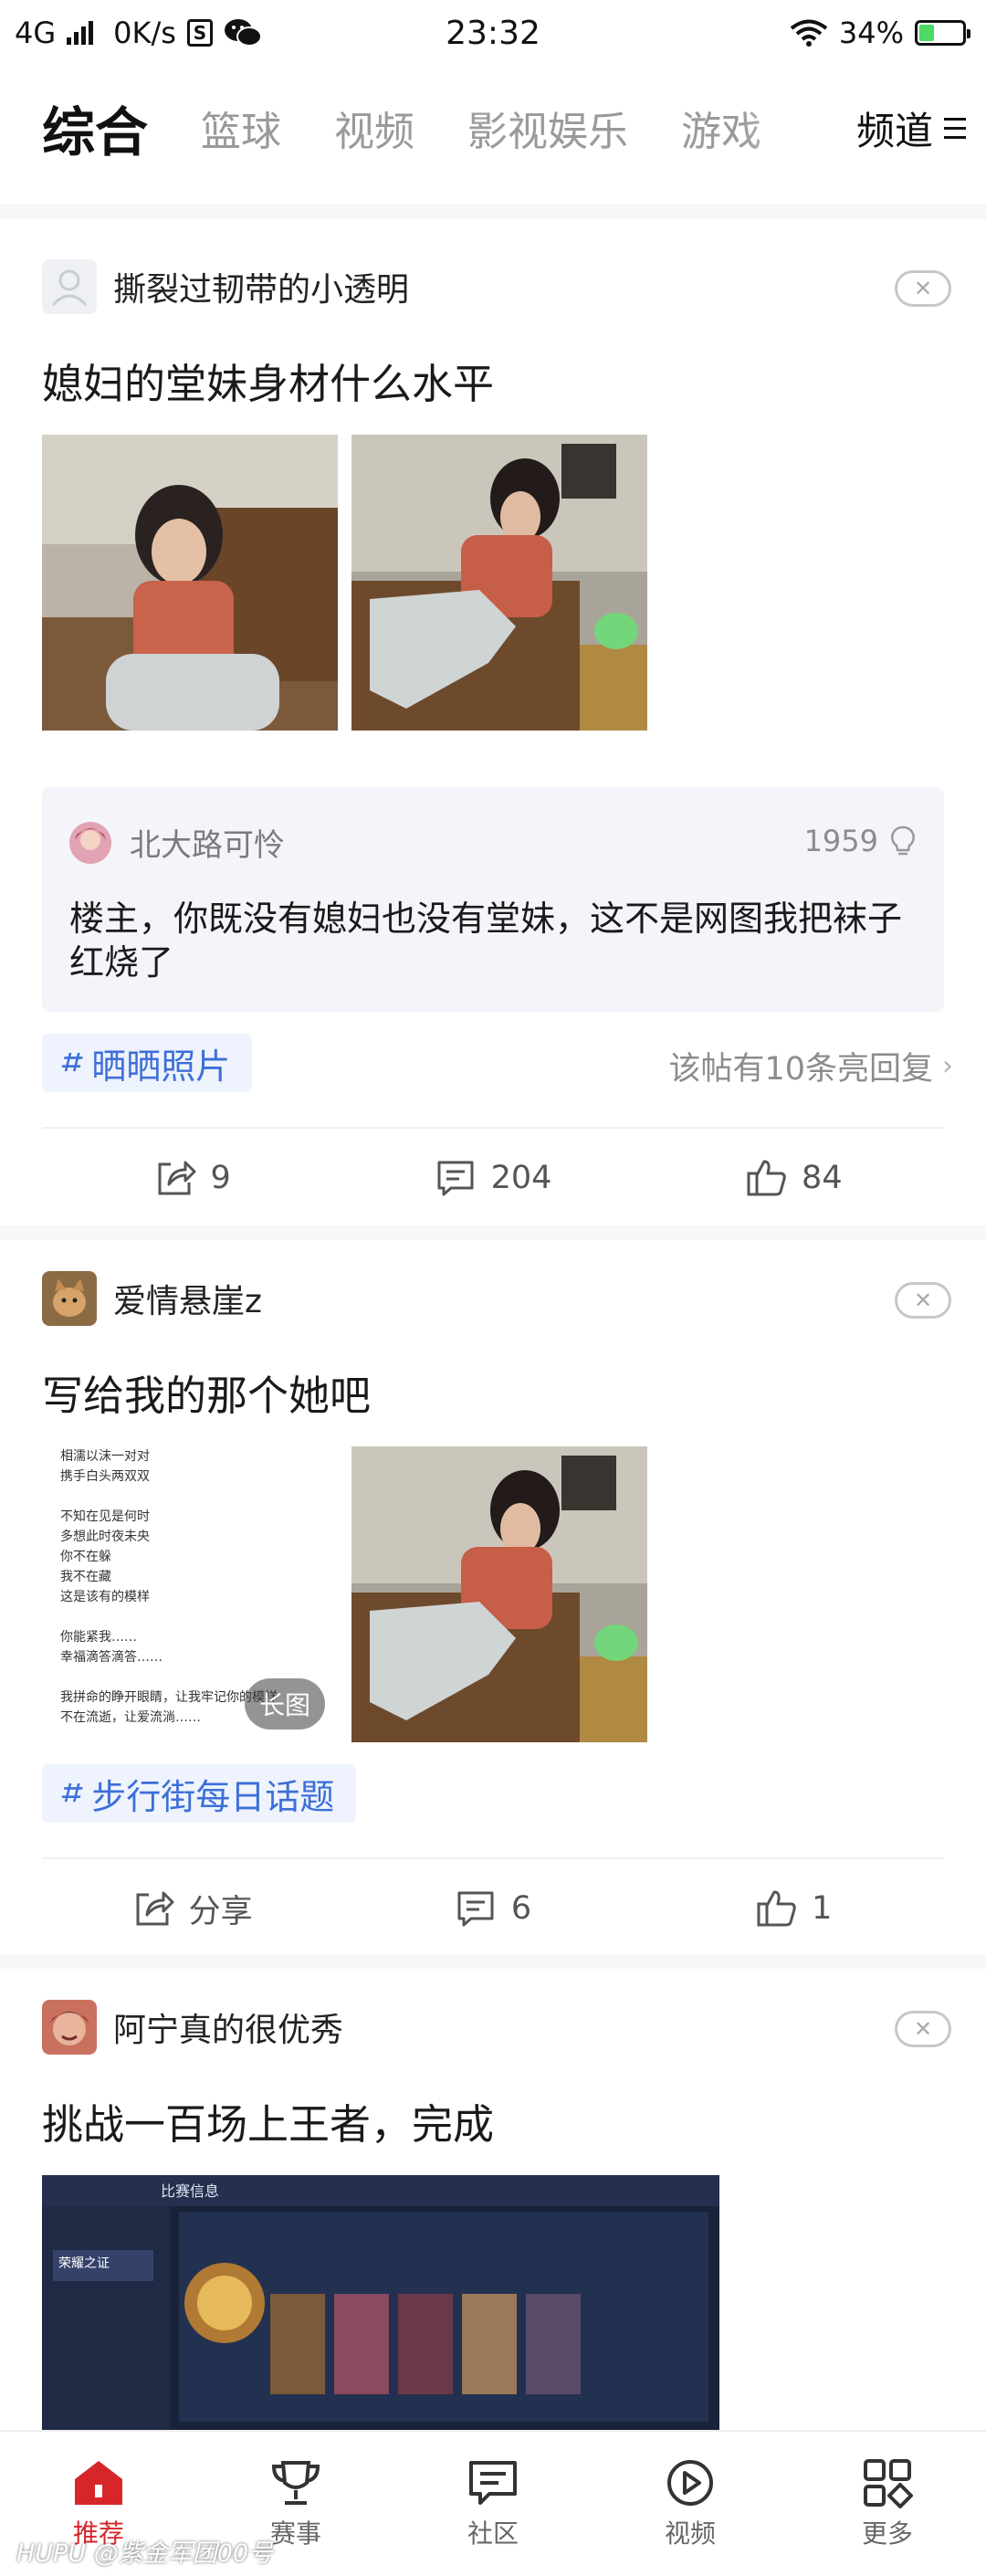 This screenshot has width=986, height=2576. I want to click on category-tabs: 综合 篮球 视频 影视娱乐 游戏 频道, so click(493, 127).